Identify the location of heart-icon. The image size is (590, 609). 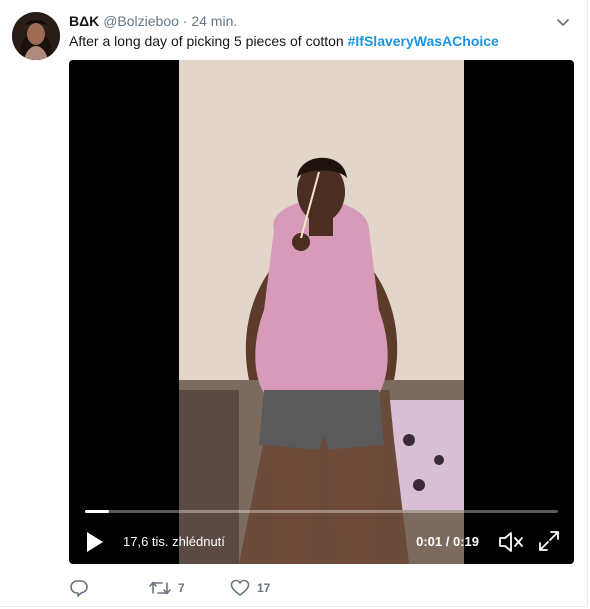
(240, 588).